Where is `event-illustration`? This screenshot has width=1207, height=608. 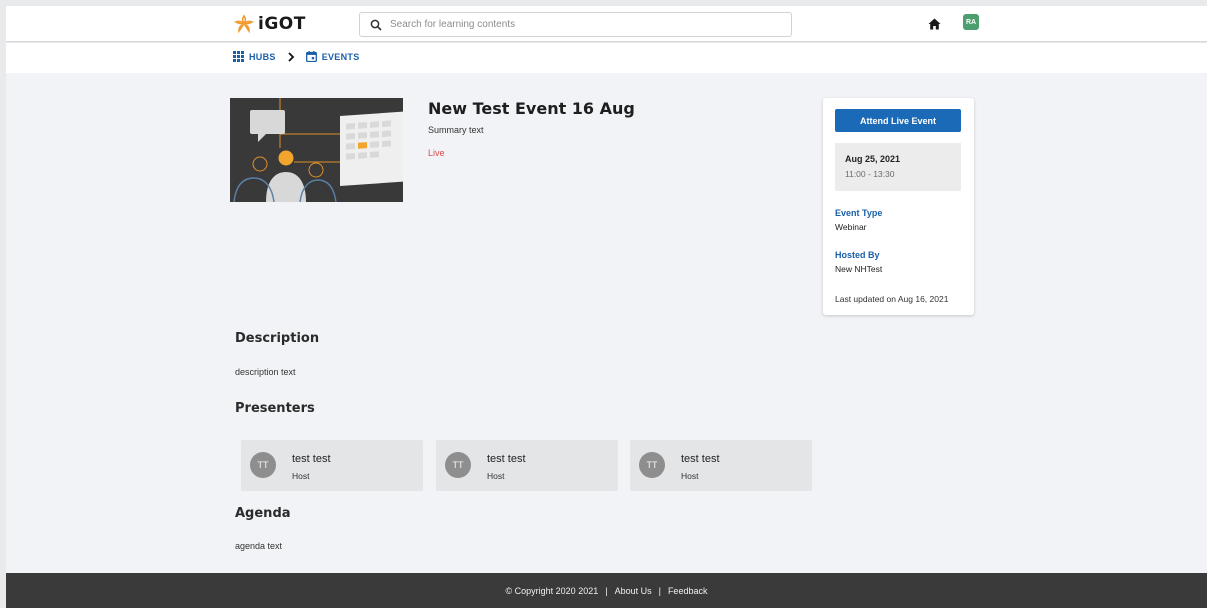 event-illustration is located at coordinates (316, 150).